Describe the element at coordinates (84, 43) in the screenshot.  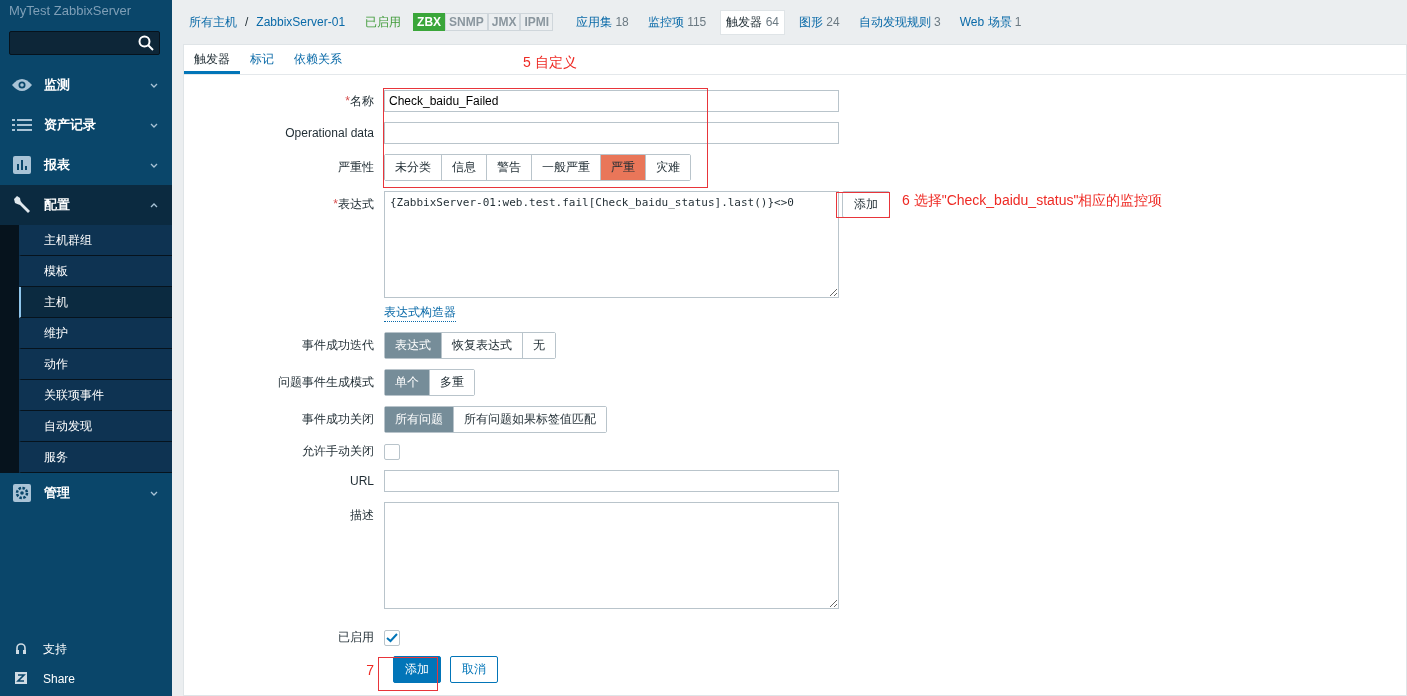
I see `search-field` at that location.